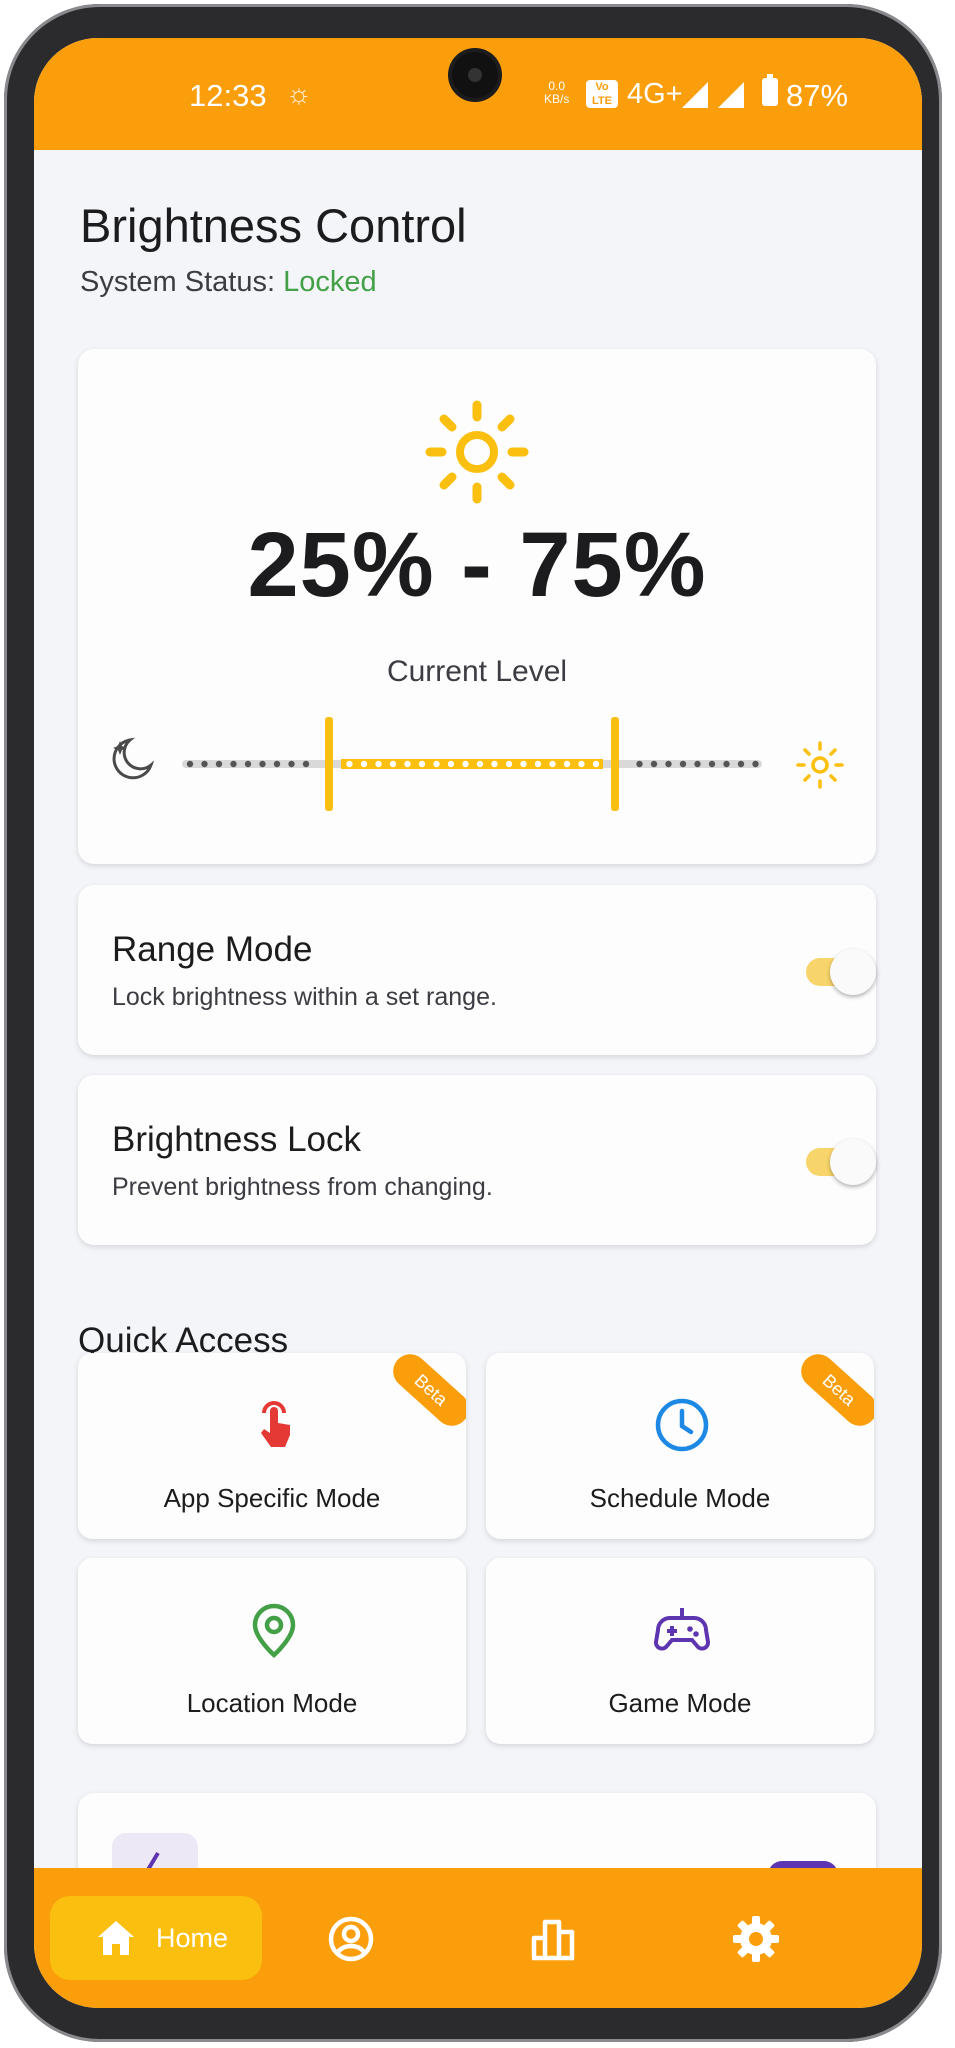  I want to click on bottom-nav: Home, so click(478, 1938).